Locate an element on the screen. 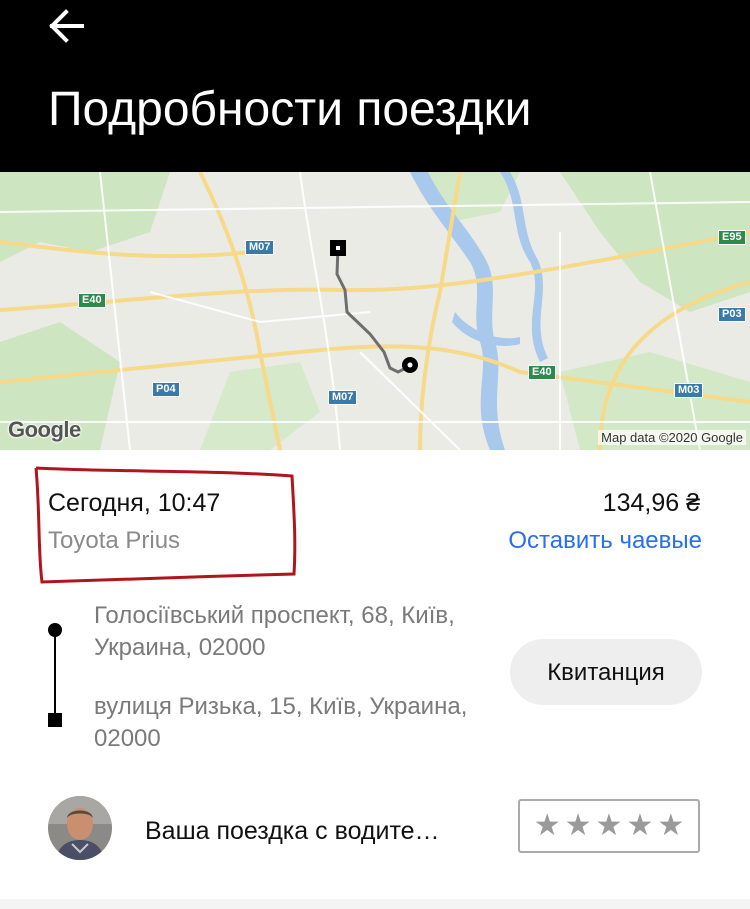 This screenshot has height=909, width=750. pickup-dot-icon is located at coordinates (55, 630).